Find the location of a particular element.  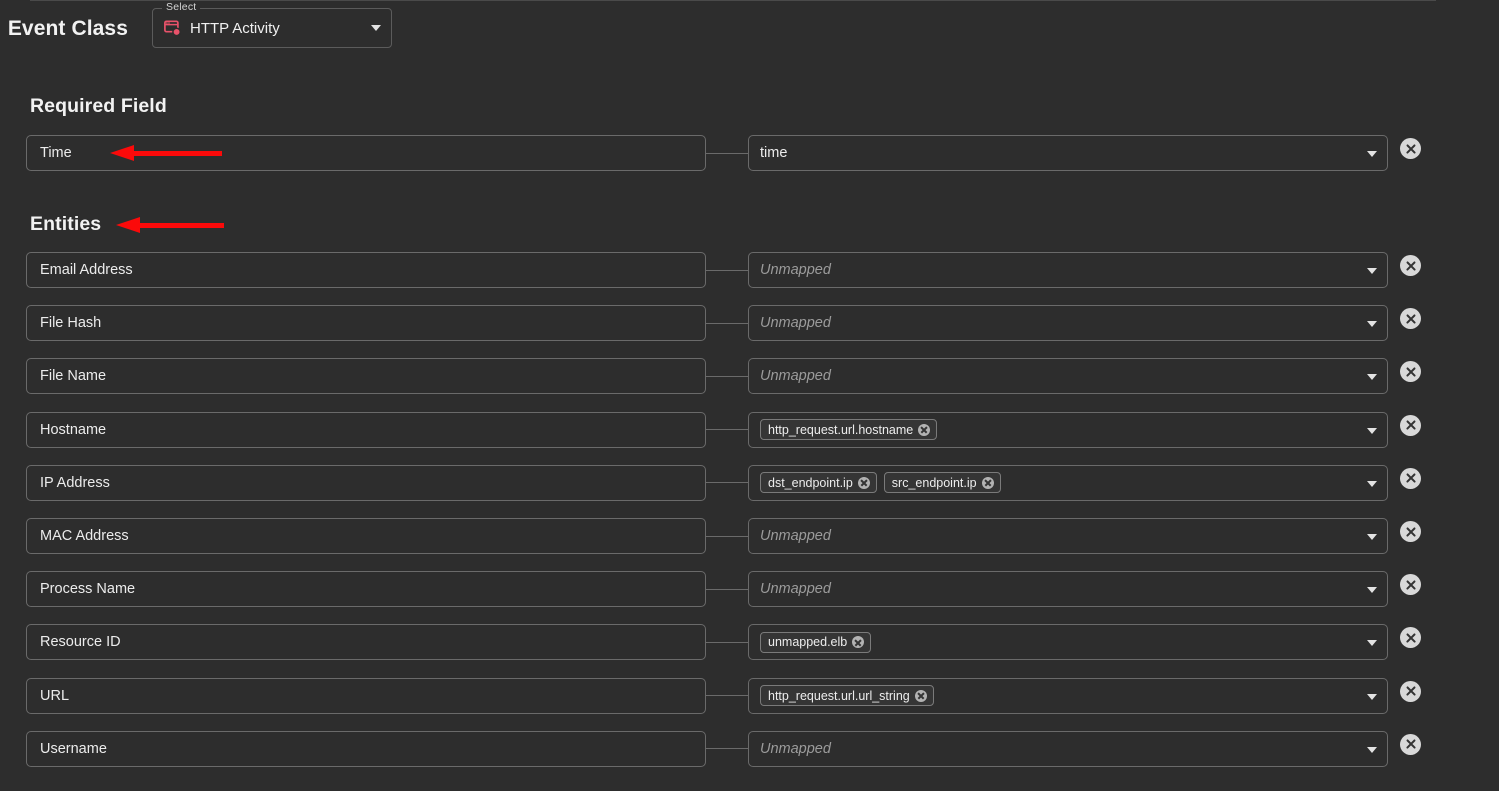

mapping-chip-label: unmapped.elb is located at coordinates (808, 642).